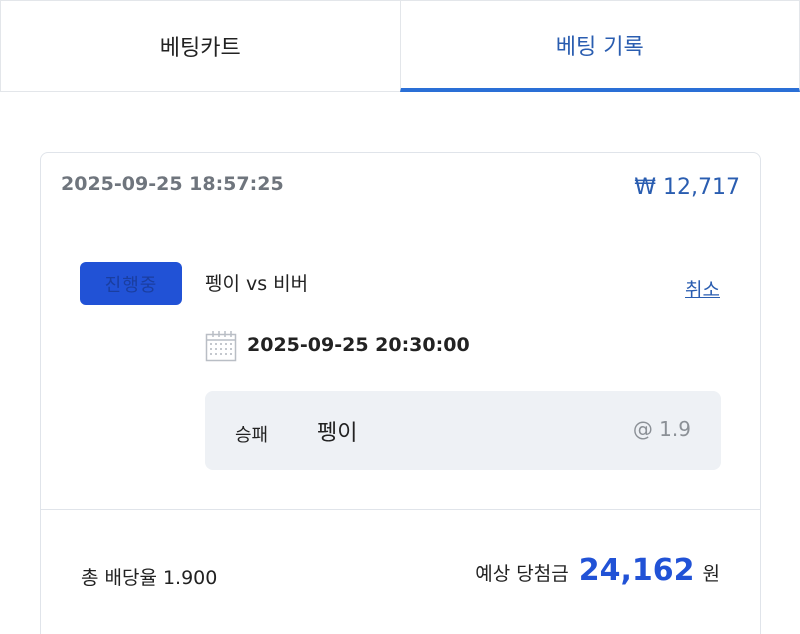 The image size is (800, 634). I want to click on match-title: 펭이 vs 비버, so click(257, 284).